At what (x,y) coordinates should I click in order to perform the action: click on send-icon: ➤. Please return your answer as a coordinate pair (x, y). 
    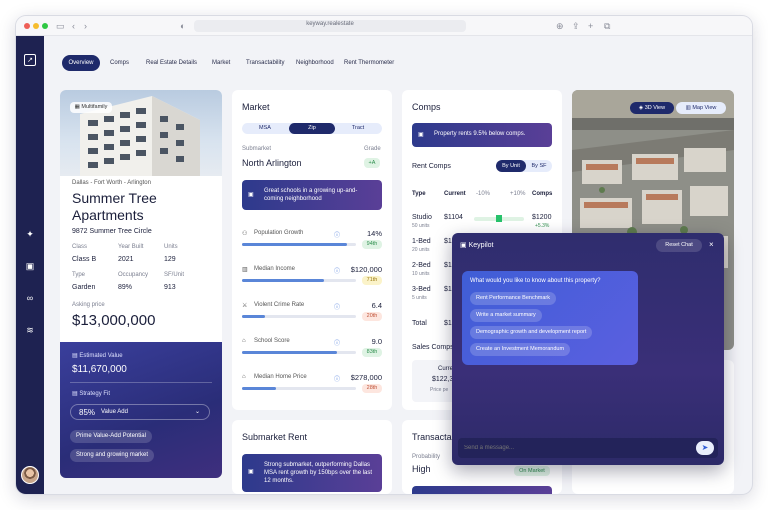
    Looking at the image, I should click on (705, 448).